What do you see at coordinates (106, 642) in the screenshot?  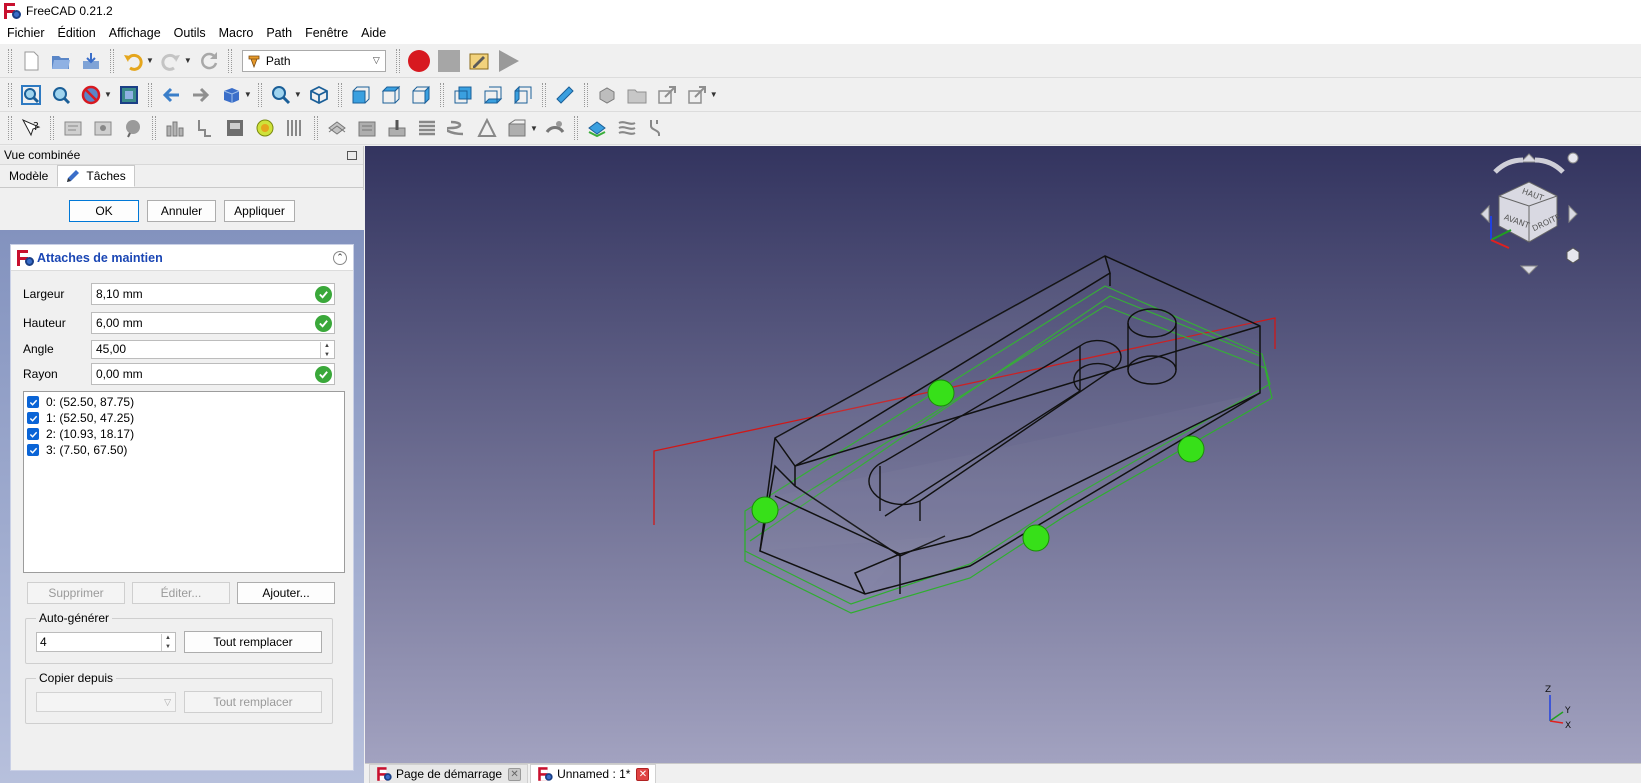 I see `autogen-count-spinbox: 4 ▲ ▼` at bounding box center [106, 642].